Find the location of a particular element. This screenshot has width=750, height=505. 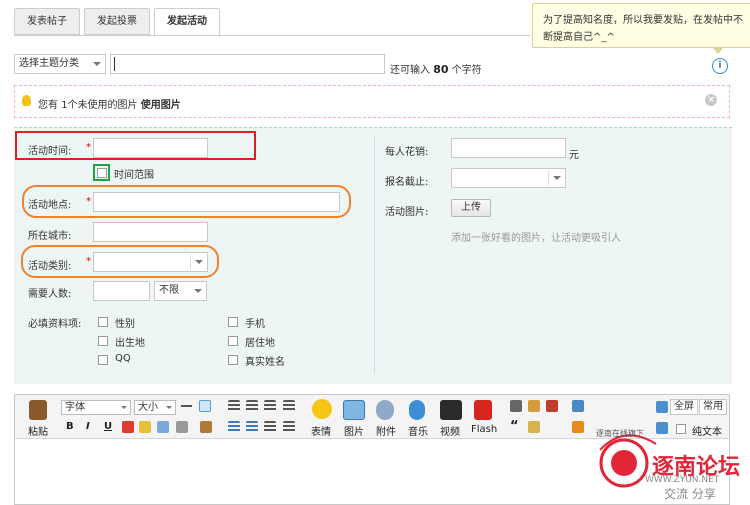

tooltip: 为了提高知名度，所以我要发贴，在发帖中不断提高自己^_^ is located at coordinates (641, 25).